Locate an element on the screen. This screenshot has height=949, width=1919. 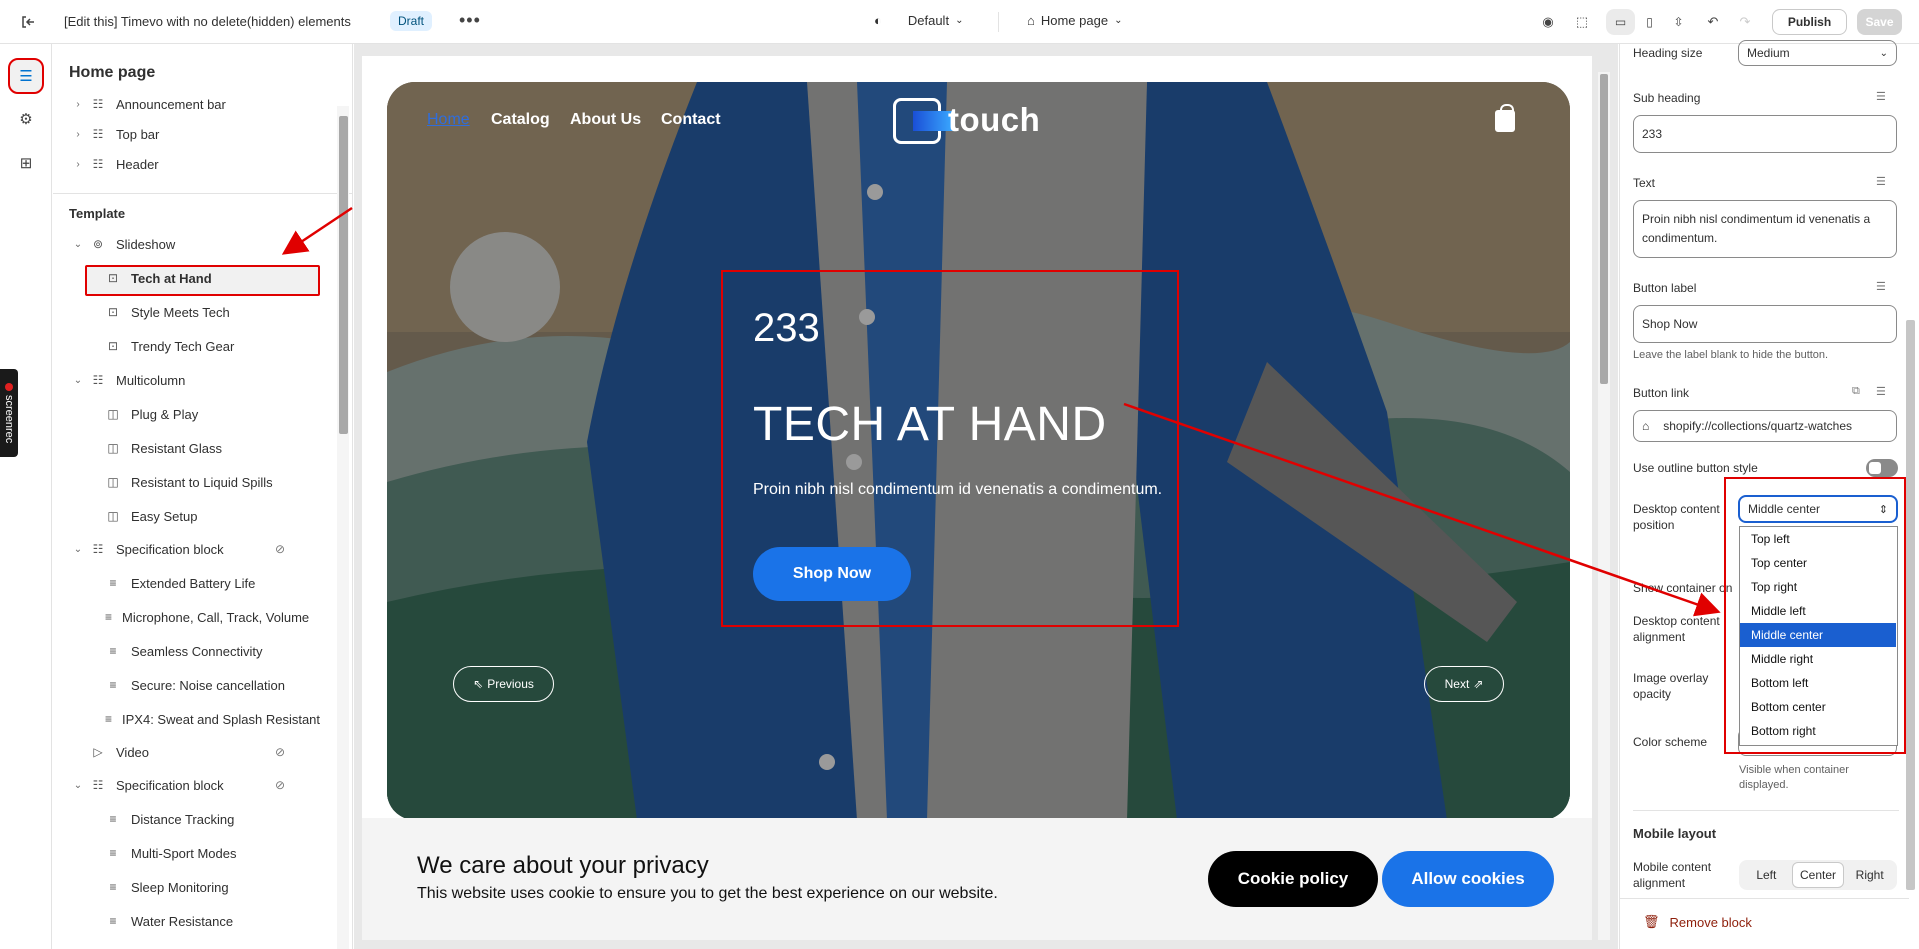
desktop-position-label-2: position is located at coordinates (1654, 525).